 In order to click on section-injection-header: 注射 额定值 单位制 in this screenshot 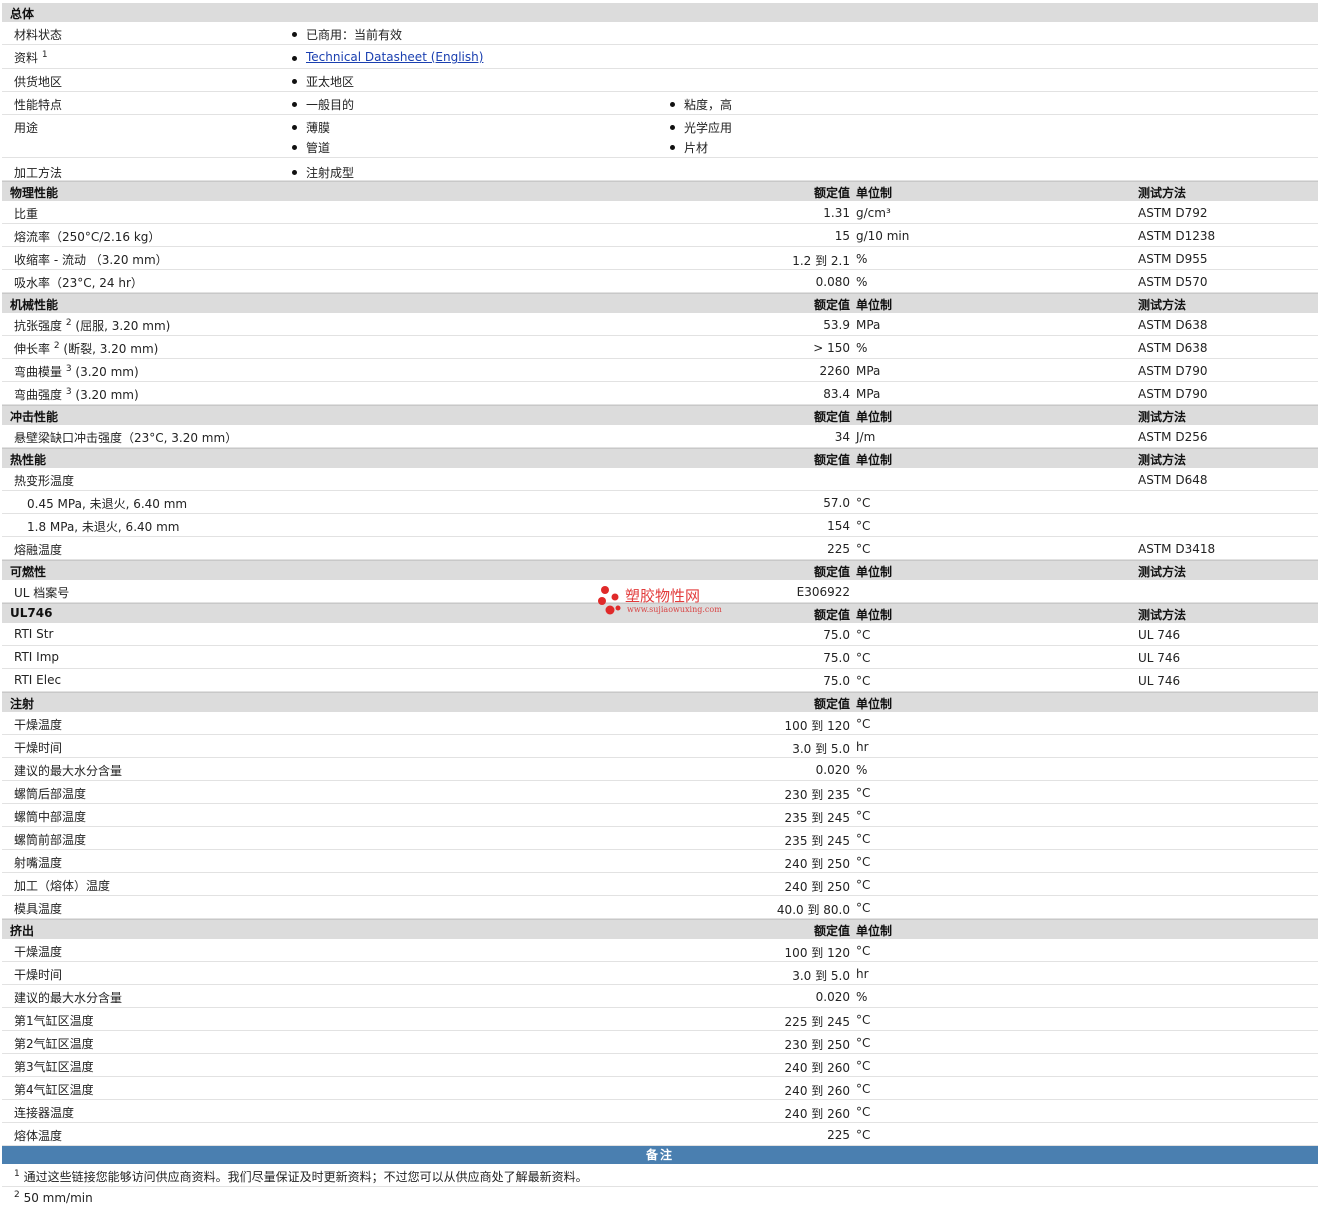, I will do `click(660, 702)`.